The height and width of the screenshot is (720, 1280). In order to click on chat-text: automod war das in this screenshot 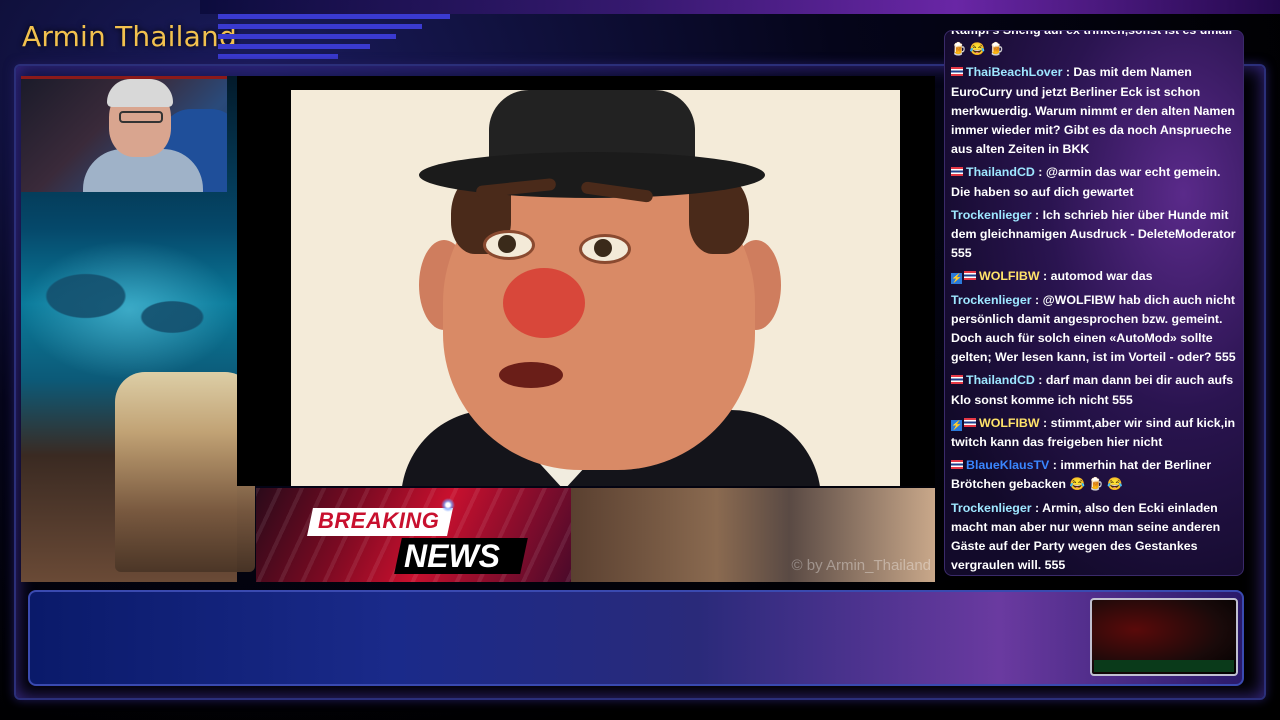, I will do `click(1101, 276)`.